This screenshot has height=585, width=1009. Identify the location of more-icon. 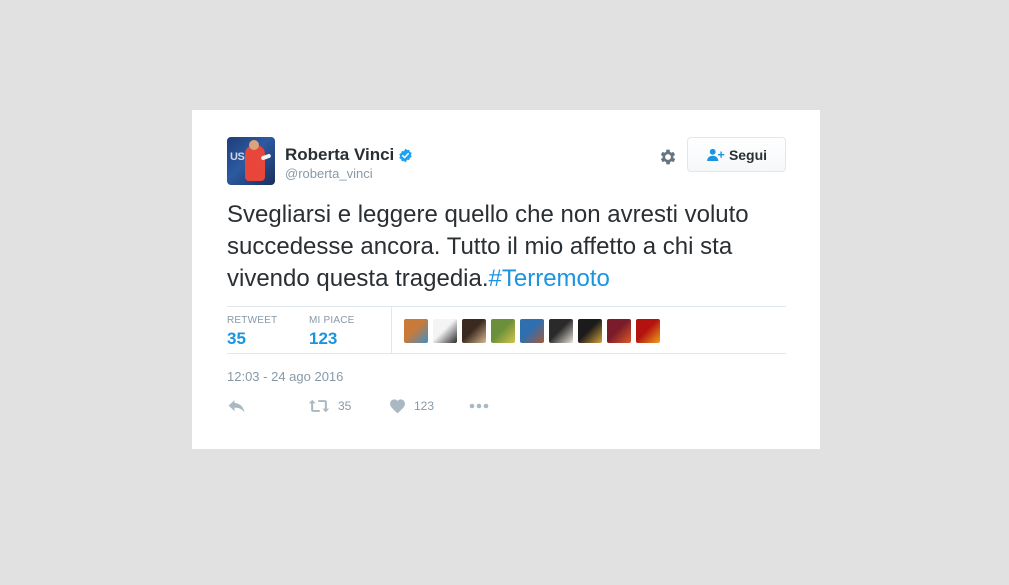
(479, 406).